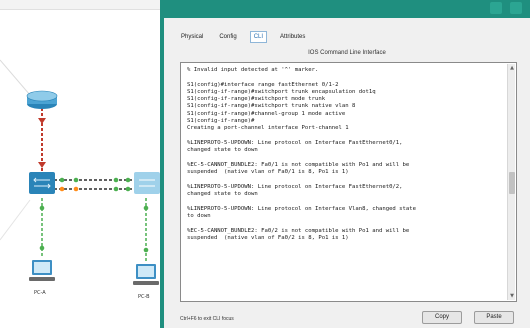 Image resolution: width=530 pixels, height=328 pixels. I want to click on switch-s1-icon, so click(42, 183).